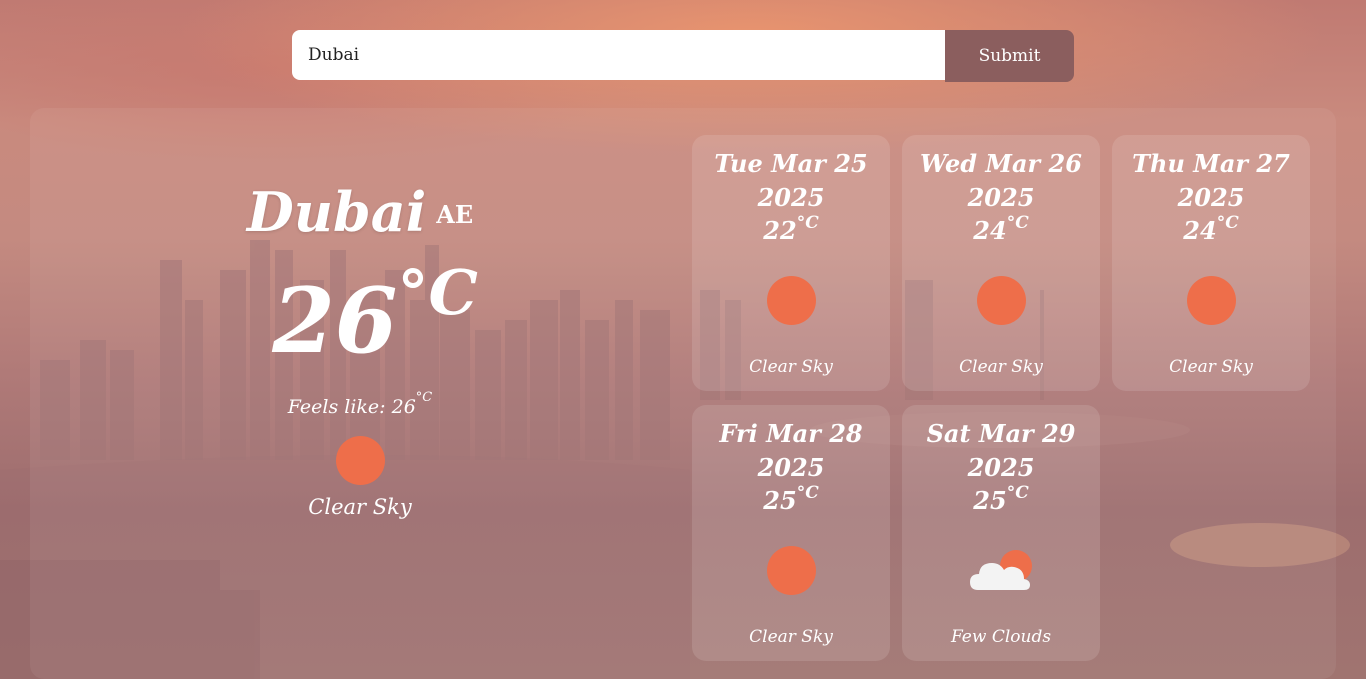 This screenshot has width=1366, height=679. I want to click on forecast-card: Sat Mar 29 2025 25 °C Few Clouds, so click(1001, 533).